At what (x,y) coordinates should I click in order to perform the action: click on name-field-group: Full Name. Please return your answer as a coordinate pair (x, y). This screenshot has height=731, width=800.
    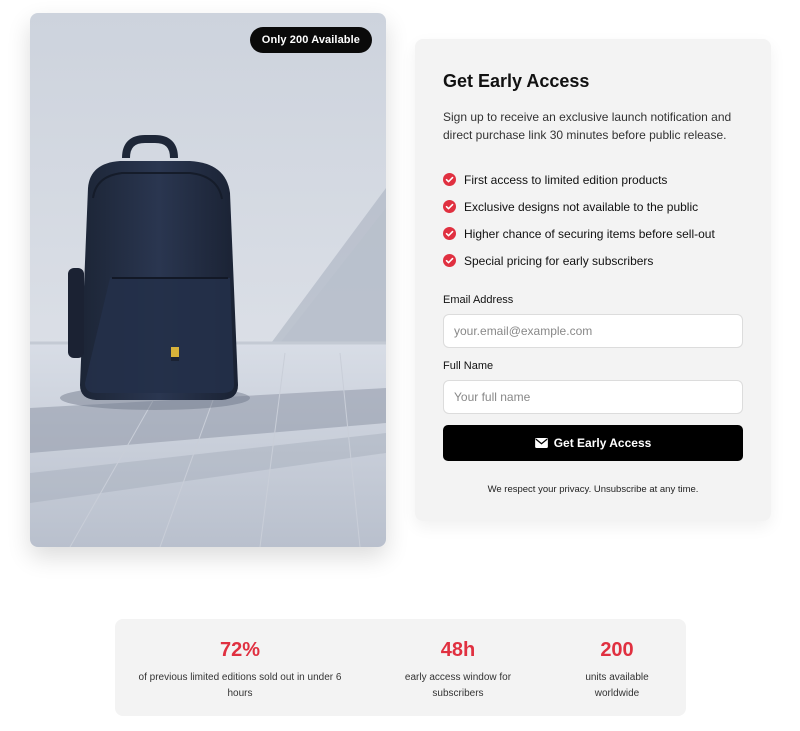
    Looking at the image, I should click on (593, 387).